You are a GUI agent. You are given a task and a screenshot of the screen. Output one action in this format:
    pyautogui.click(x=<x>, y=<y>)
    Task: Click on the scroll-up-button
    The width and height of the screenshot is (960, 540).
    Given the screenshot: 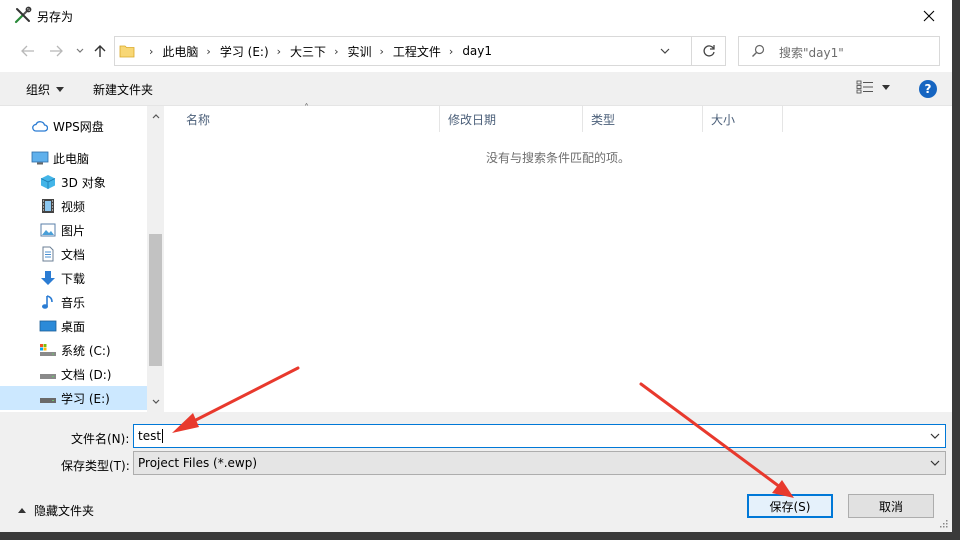 What is the action you would take?
    pyautogui.click(x=155, y=116)
    